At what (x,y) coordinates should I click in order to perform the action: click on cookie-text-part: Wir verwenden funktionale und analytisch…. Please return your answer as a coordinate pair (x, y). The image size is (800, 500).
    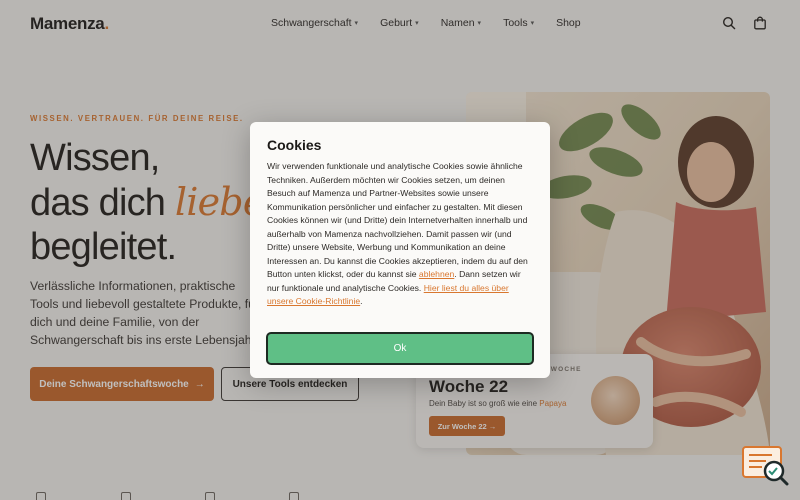
    Looking at the image, I should click on (397, 220).